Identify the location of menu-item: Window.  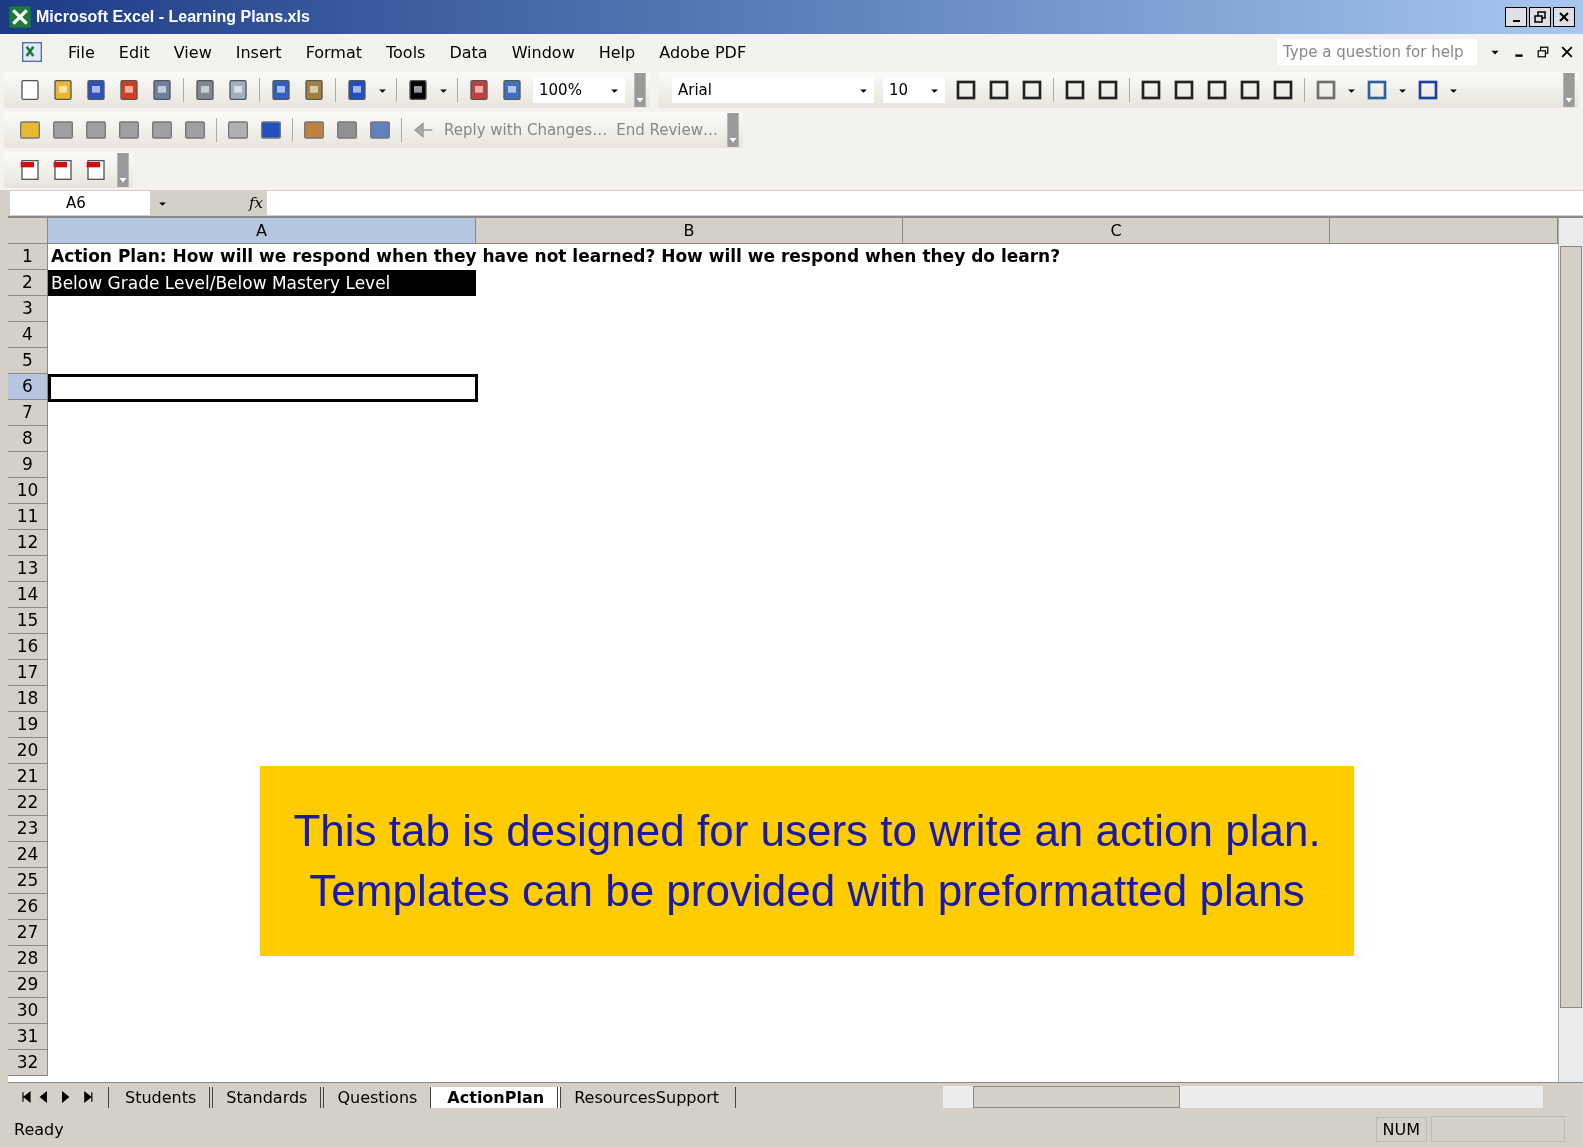
(543, 52).